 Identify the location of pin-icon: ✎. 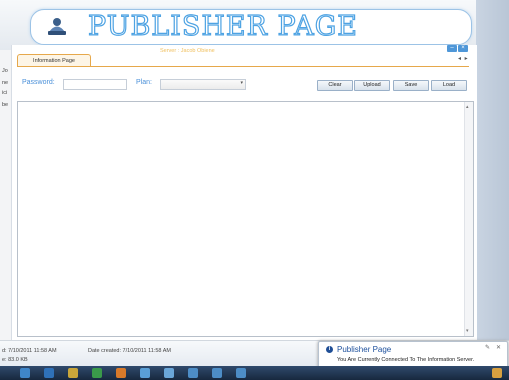
(487, 347).